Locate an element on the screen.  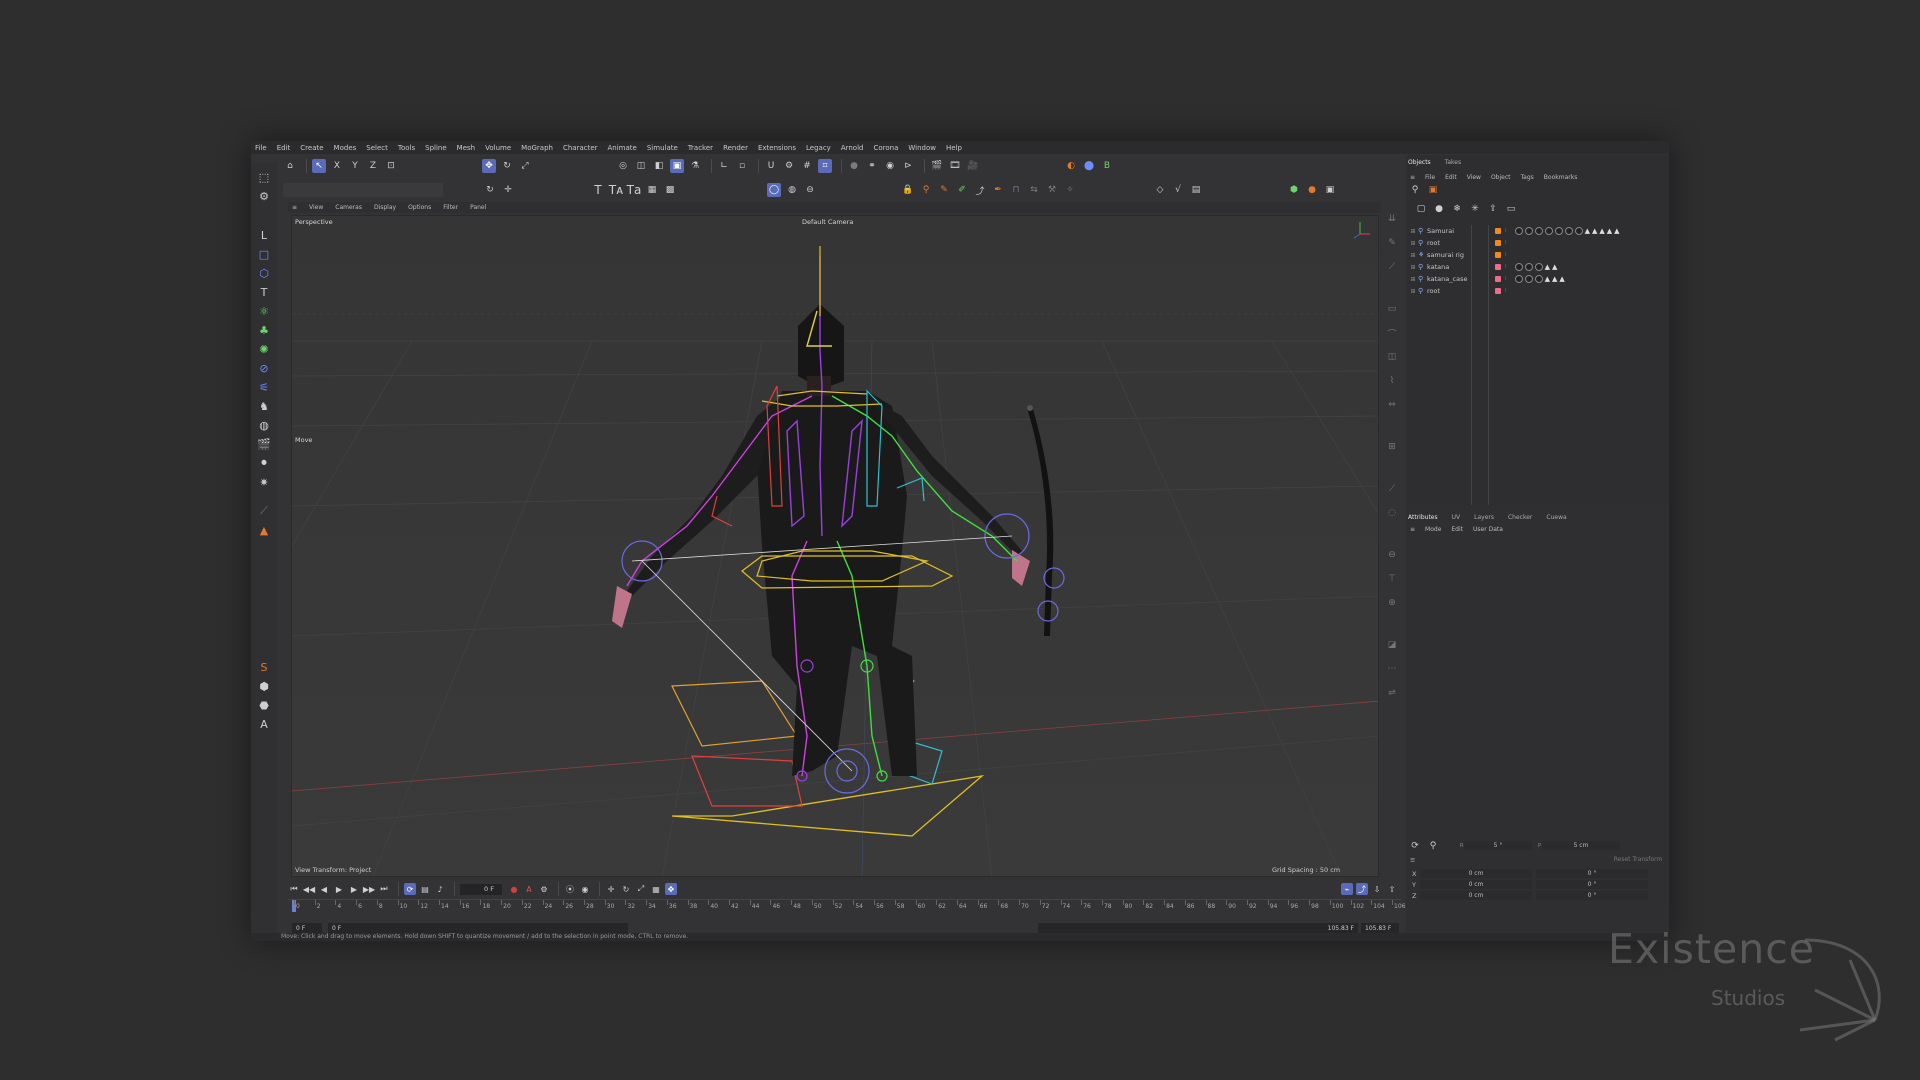
filter-star-icon: ✳ is located at coordinates (1475, 209).